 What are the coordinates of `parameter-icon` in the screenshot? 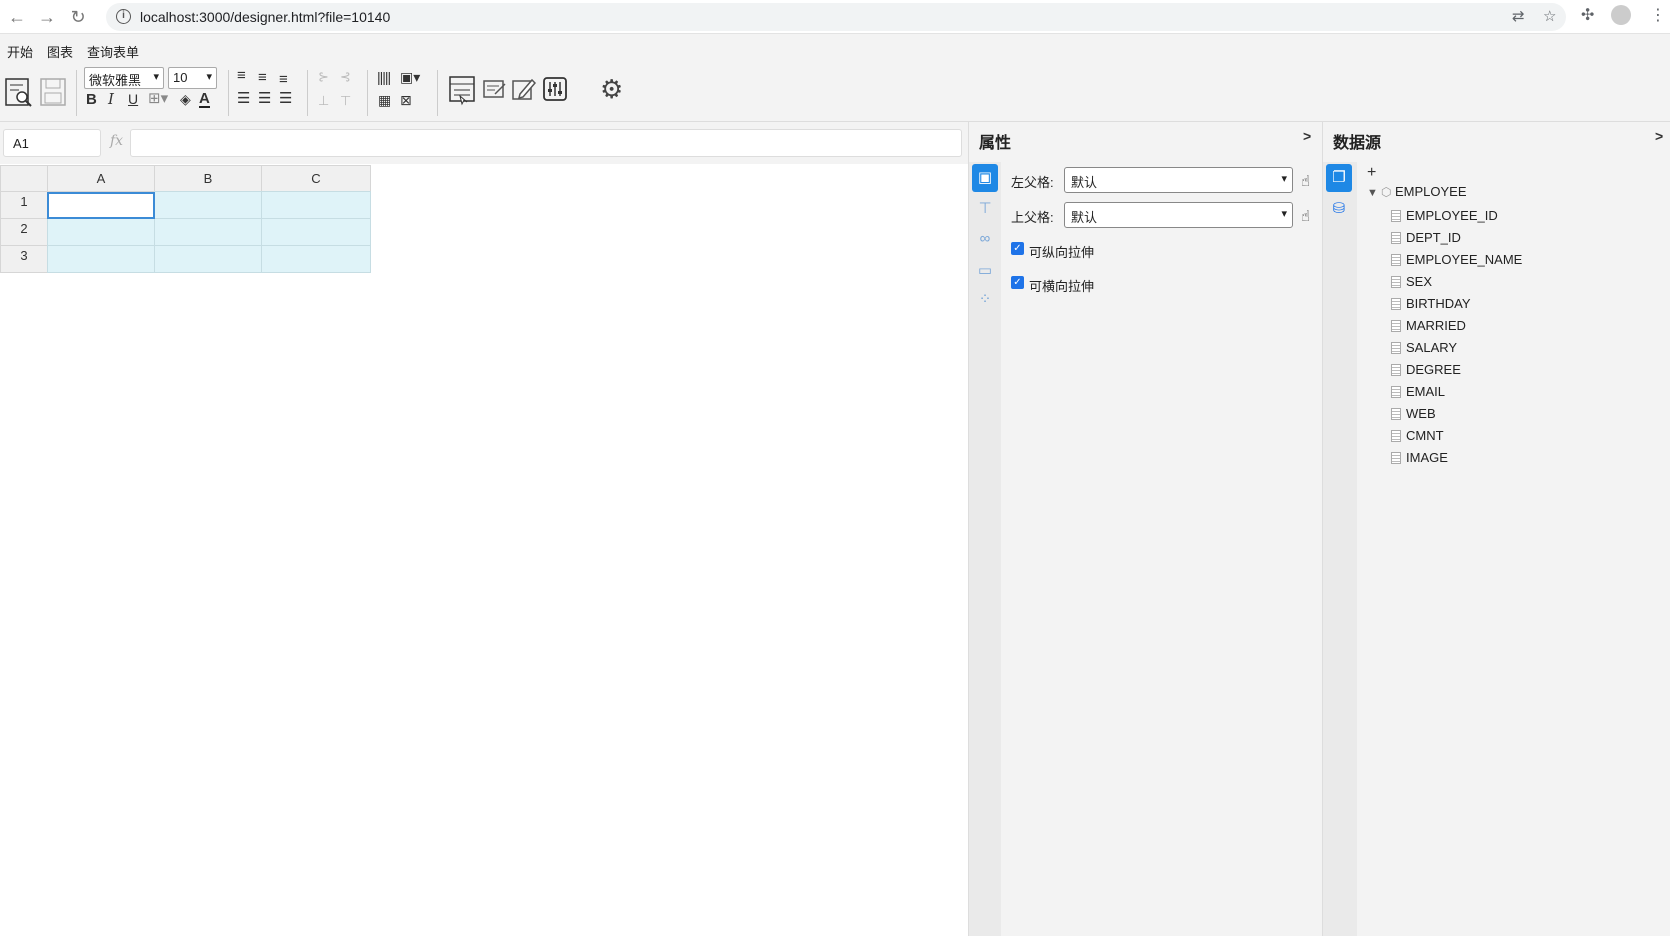 It's located at (494, 89).